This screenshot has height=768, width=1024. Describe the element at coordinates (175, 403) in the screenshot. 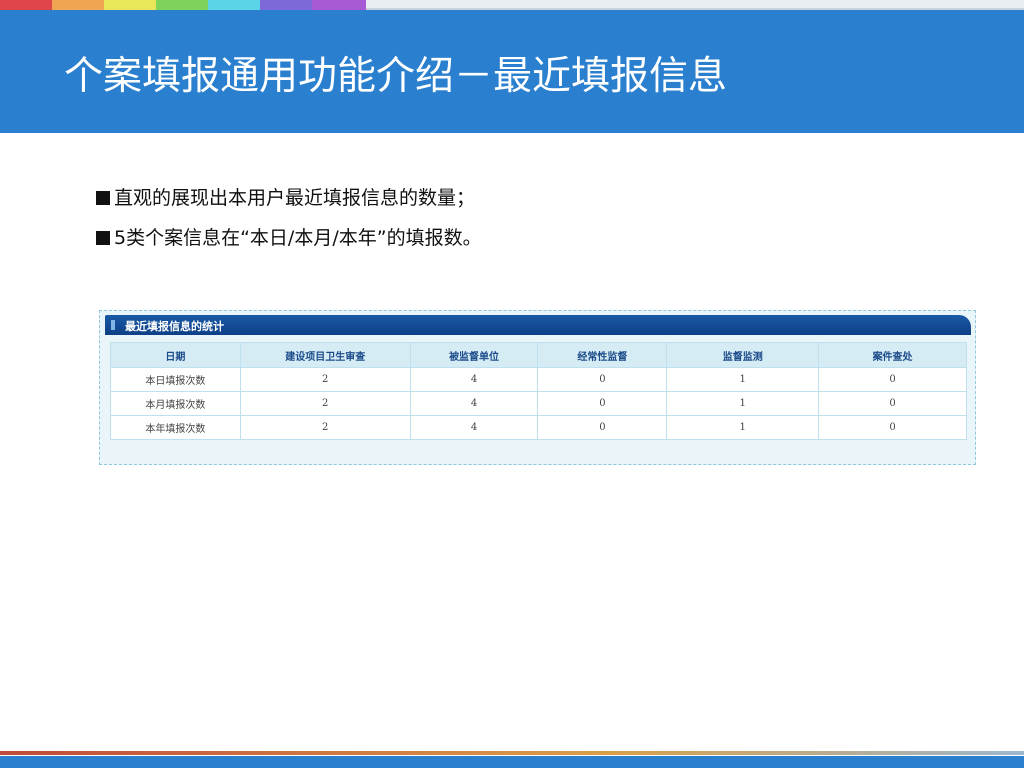

I see `row-label: 本月填报次数` at that location.